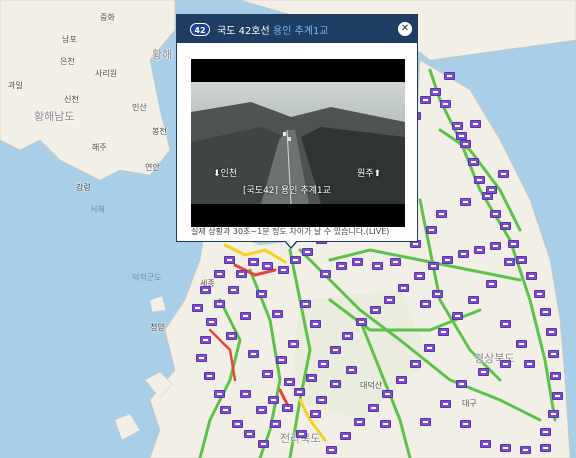  Describe the element at coordinates (405, 29) in the screenshot. I see `close-button: ✕` at that location.